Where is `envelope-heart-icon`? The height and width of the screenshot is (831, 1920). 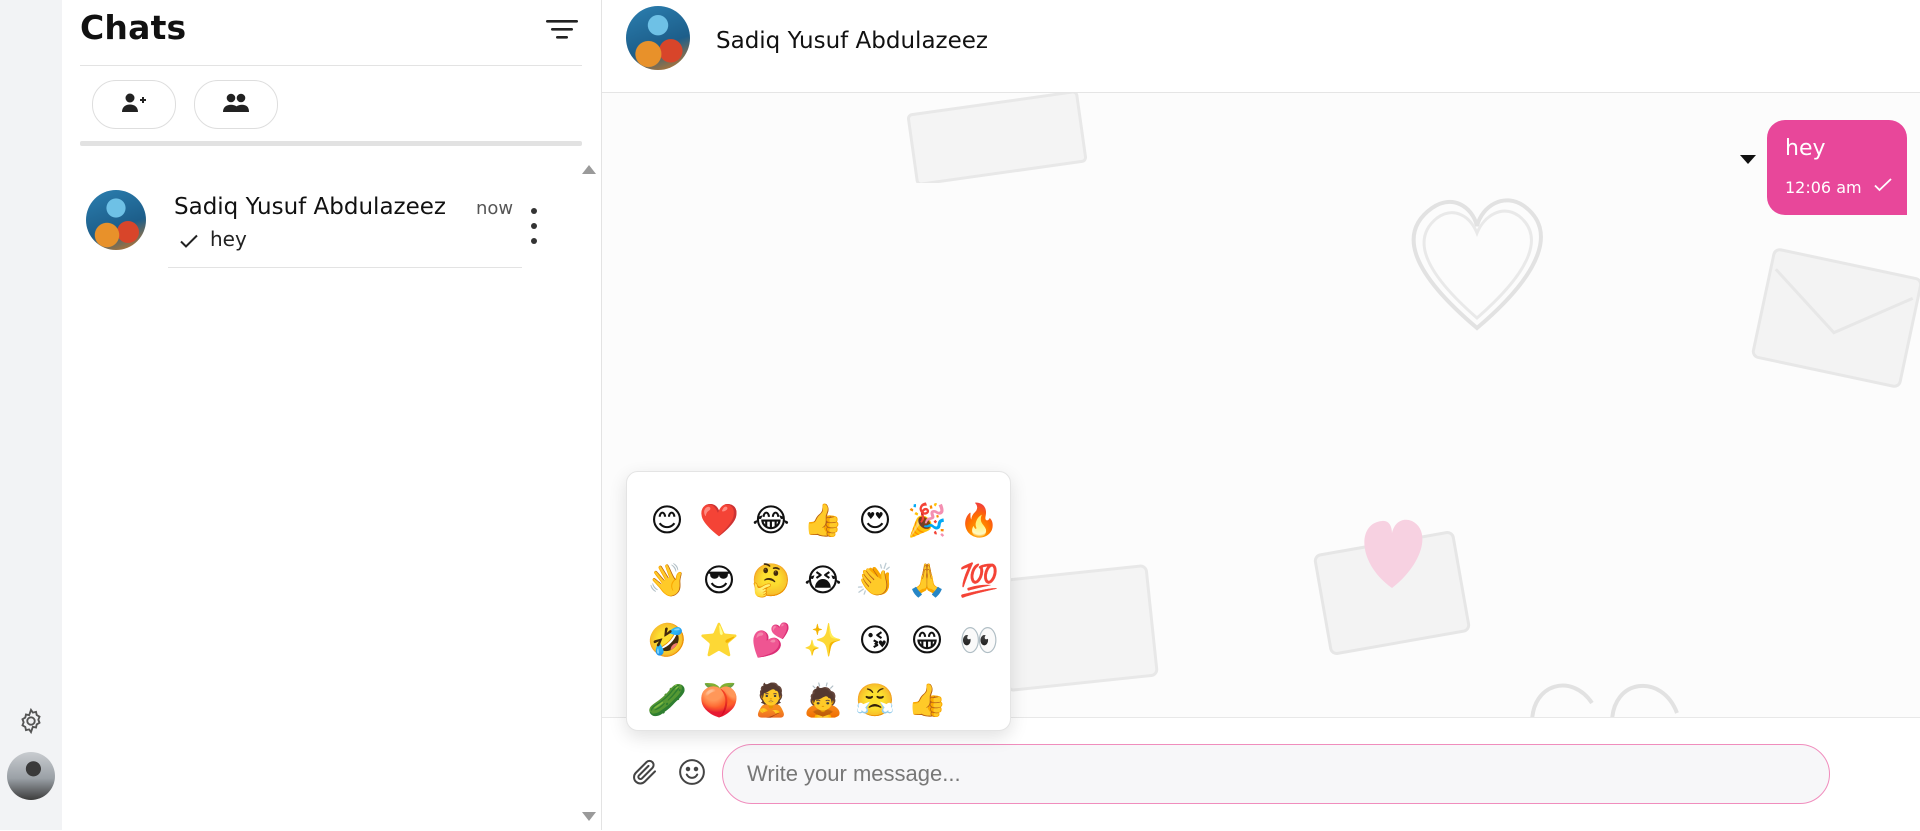 envelope-heart-icon is located at coordinates (1392, 587).